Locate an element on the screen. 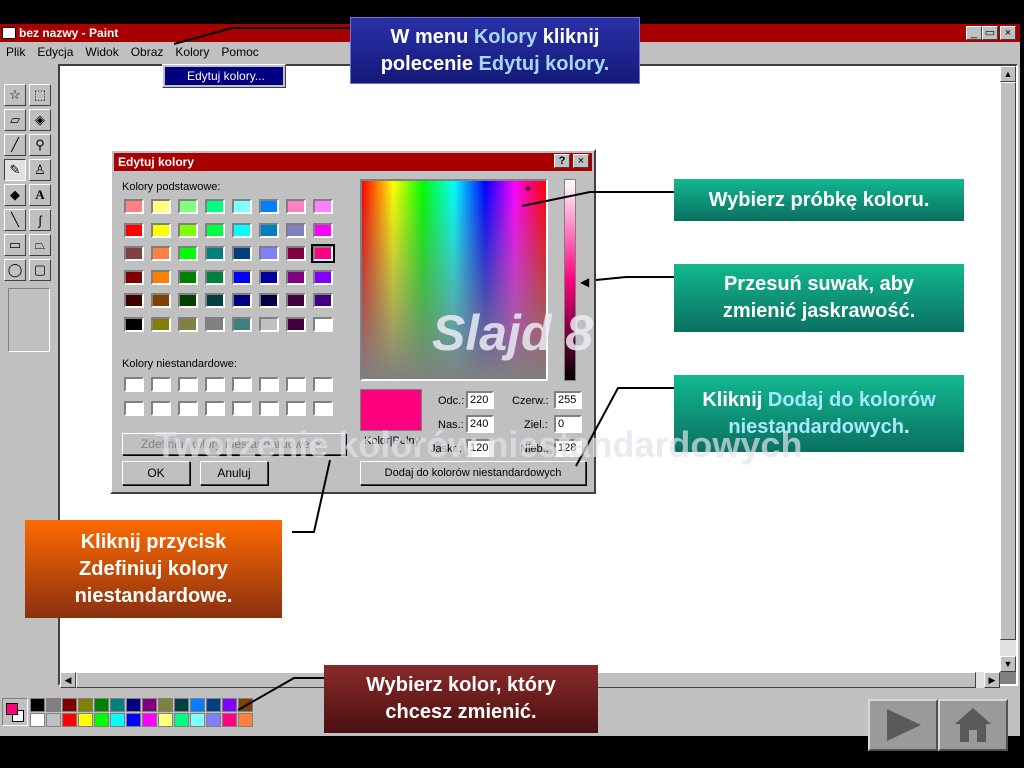 The width and height of the screenshot is (1024, 768). home-icon is located at coordinates (973, 725).